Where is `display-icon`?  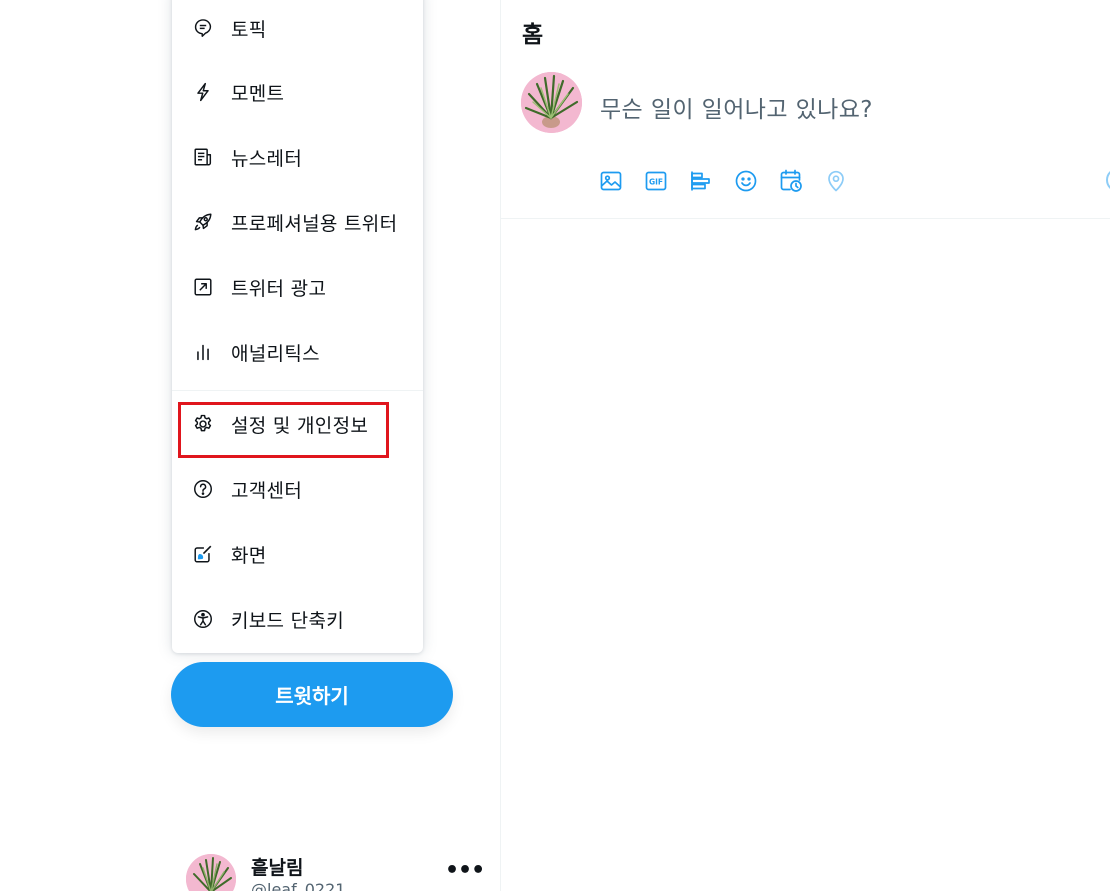
display-icon is located at coordinates (203, 554).